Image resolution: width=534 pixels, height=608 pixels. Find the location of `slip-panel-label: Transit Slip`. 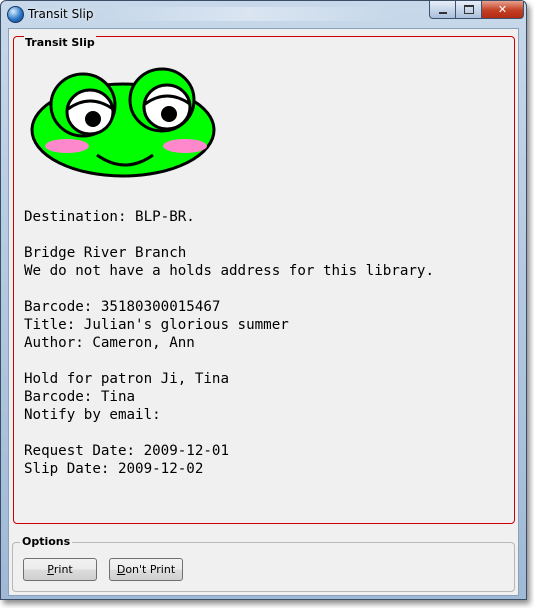

slip-panel-label: Transit Slip is located at coordinates (60, 42).